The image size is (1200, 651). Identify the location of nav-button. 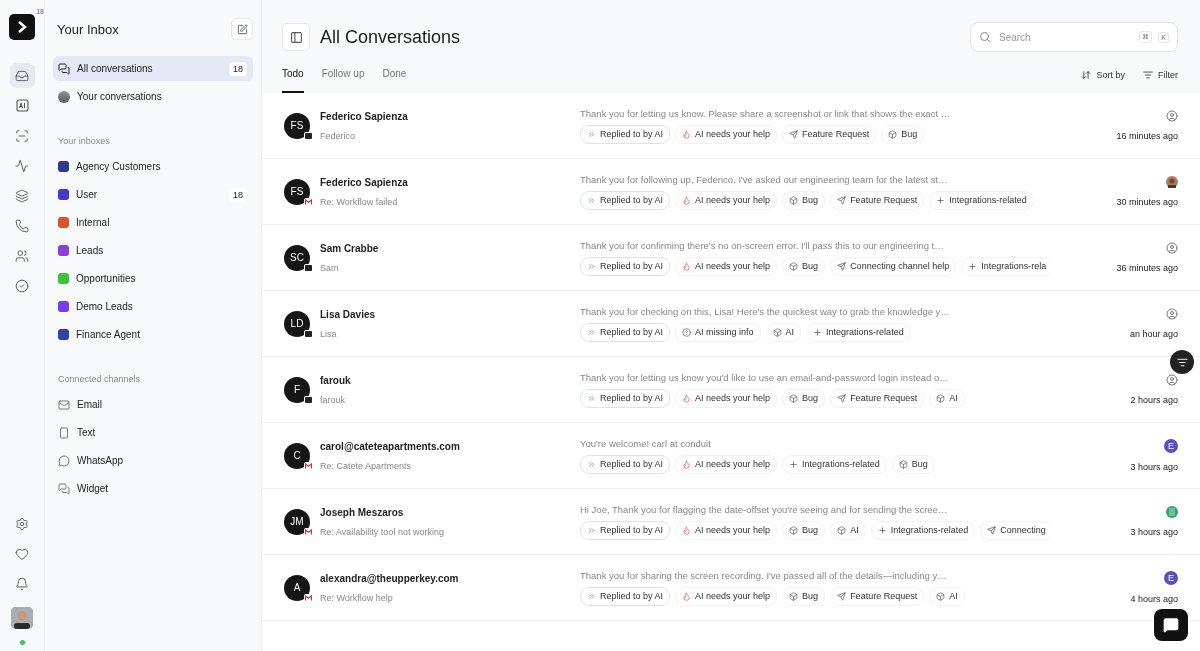
(22, 75).